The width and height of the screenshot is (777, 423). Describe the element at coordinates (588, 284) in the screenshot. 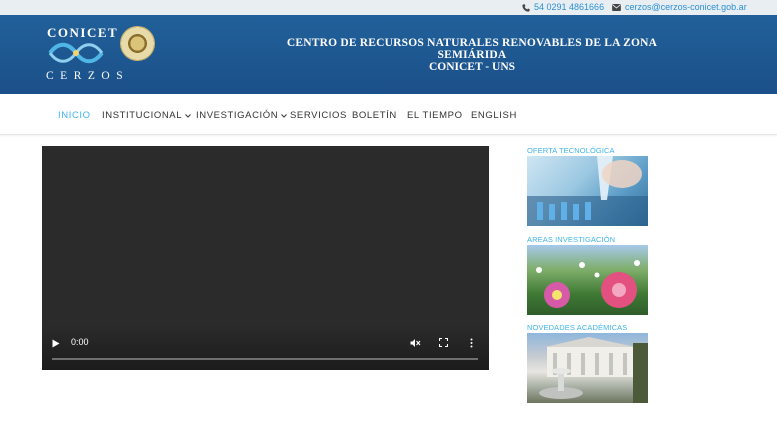

I see `flowers-illustration` at that location.